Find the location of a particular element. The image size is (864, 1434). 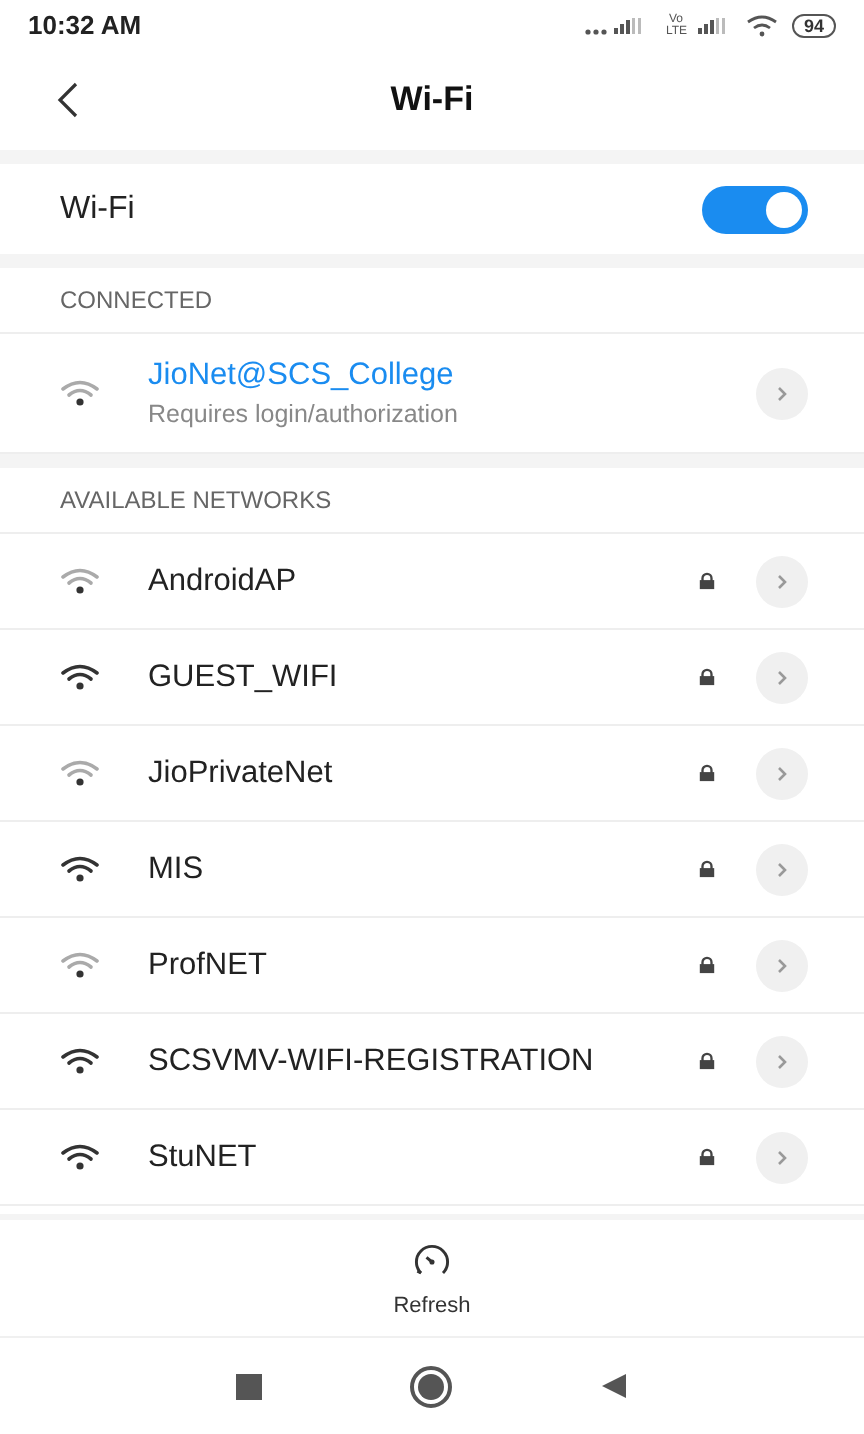

network-item: JioPrivateNet is located at coordinates (432, 774).